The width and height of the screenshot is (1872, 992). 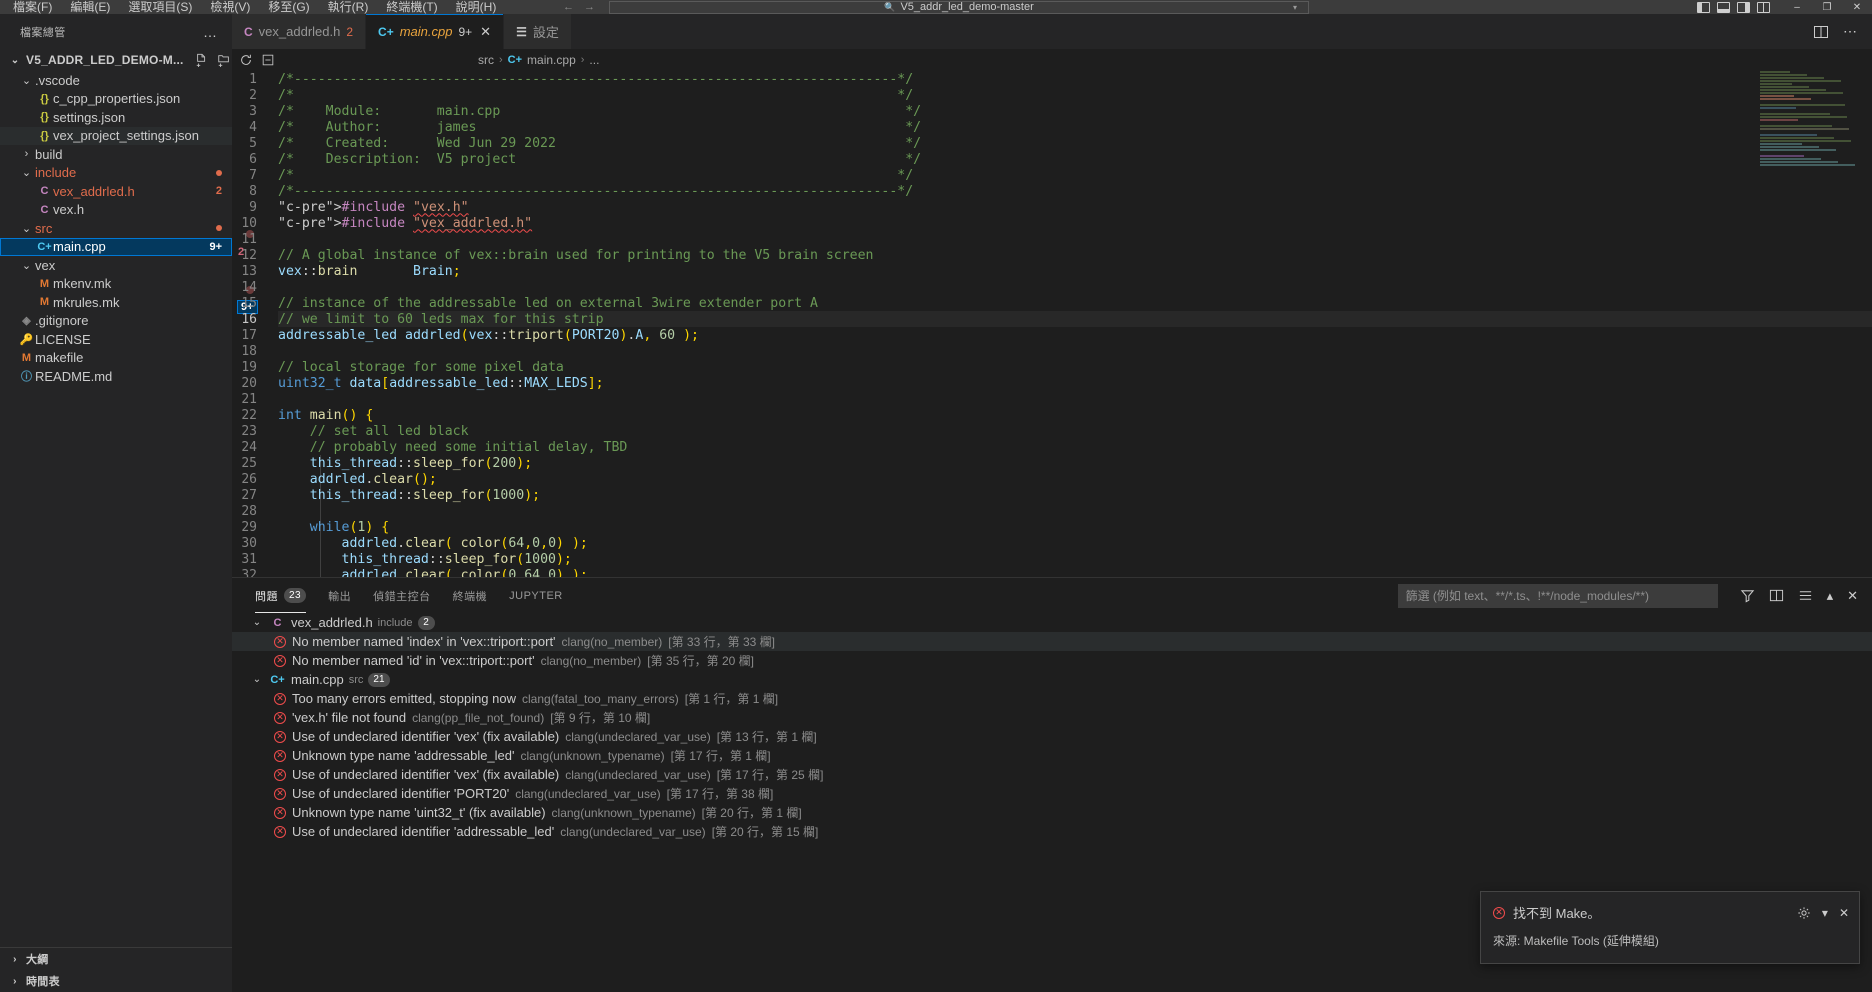 I want to click on minimize-button: –, so click(x=1797, y=7).